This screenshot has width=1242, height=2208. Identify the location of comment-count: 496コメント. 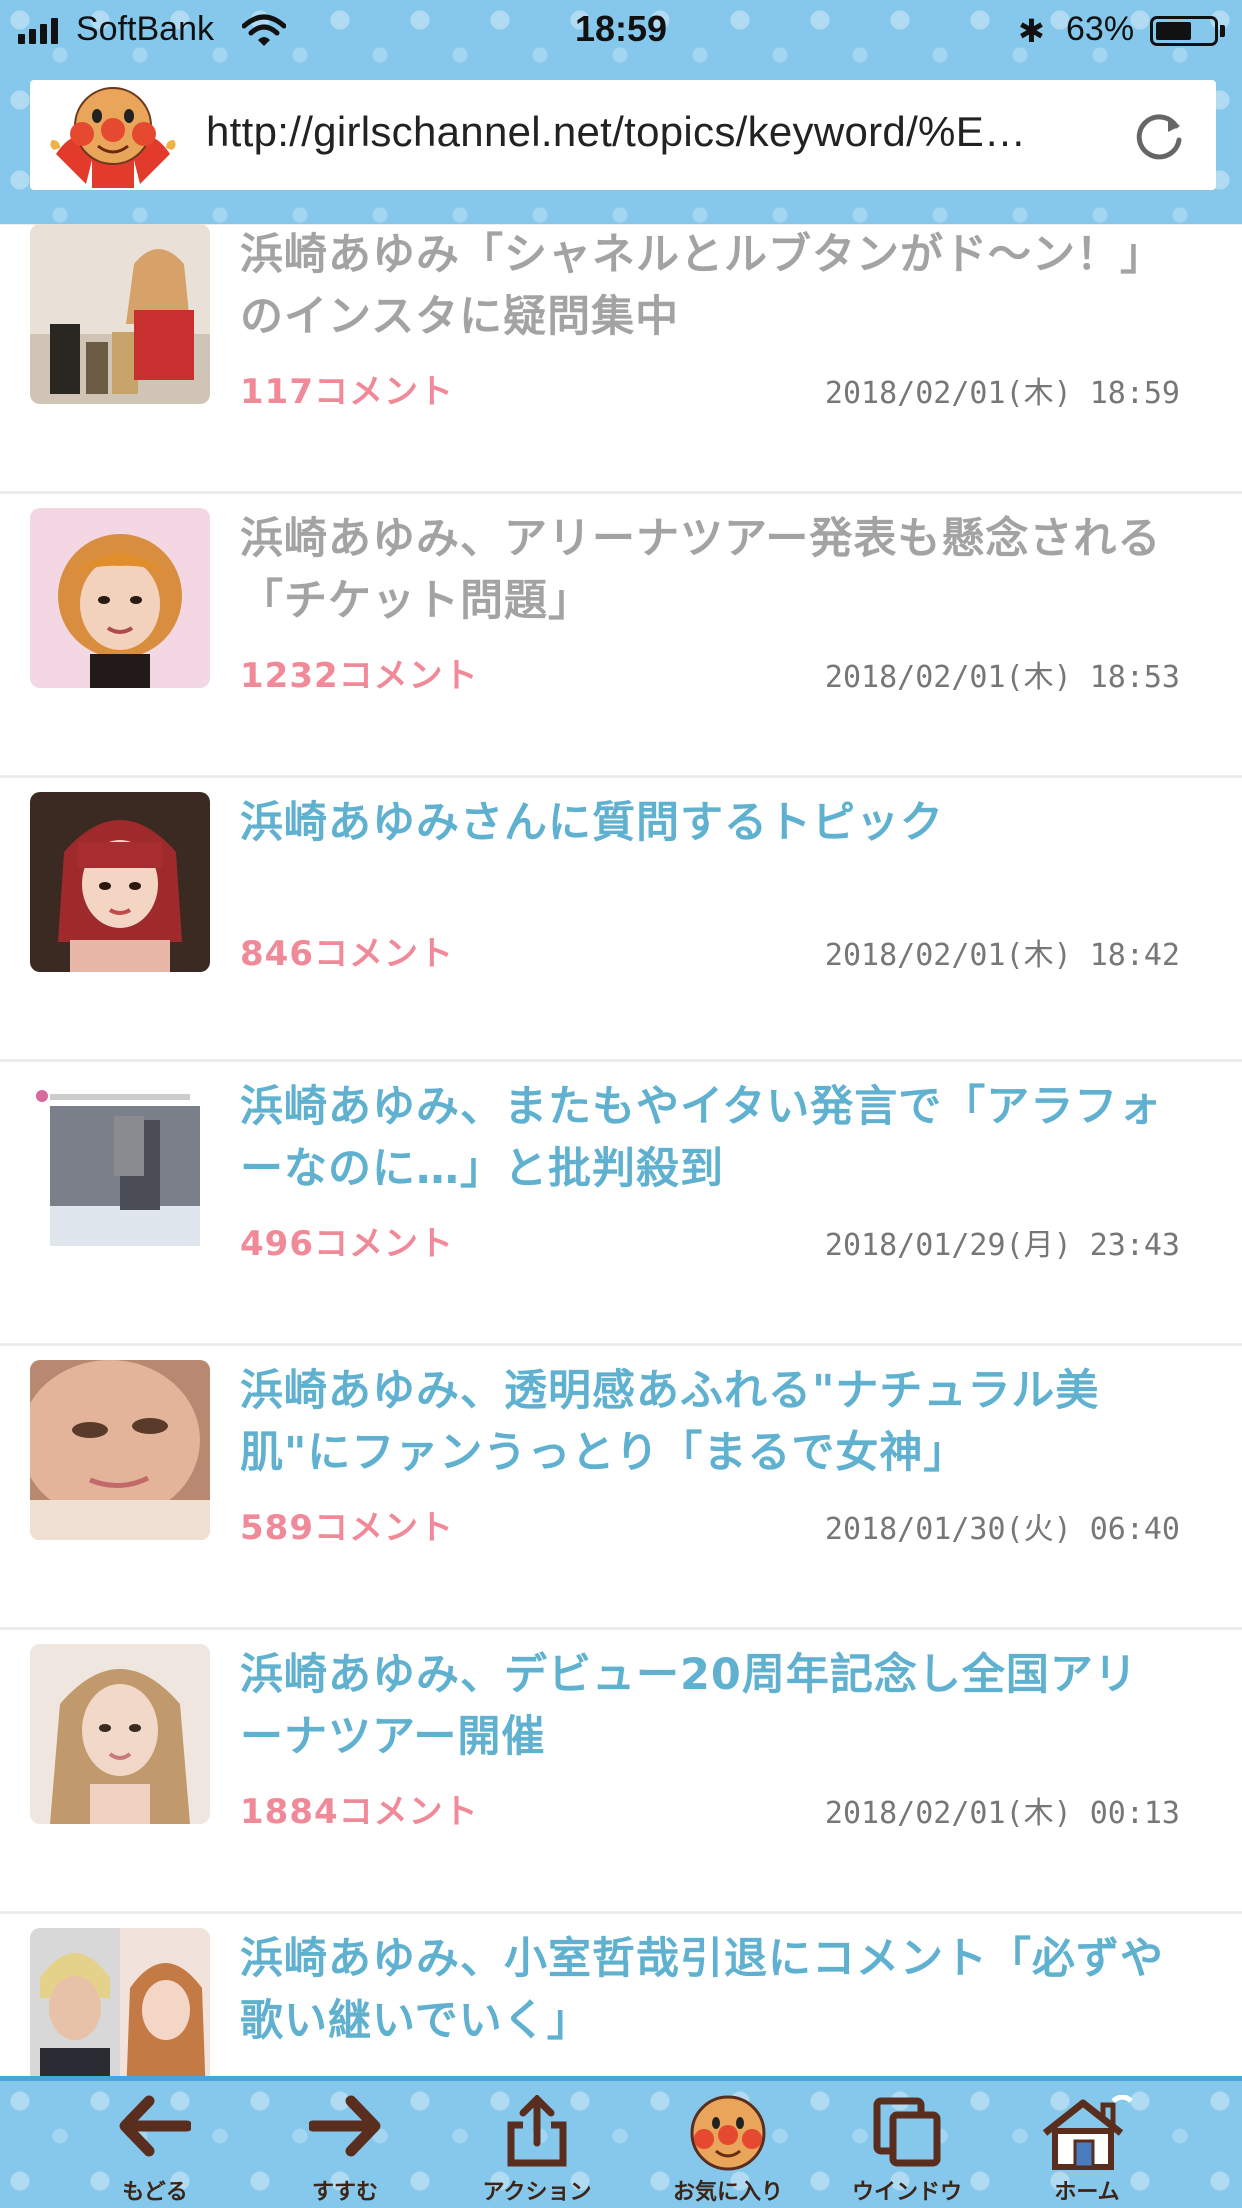
(347, 1244).